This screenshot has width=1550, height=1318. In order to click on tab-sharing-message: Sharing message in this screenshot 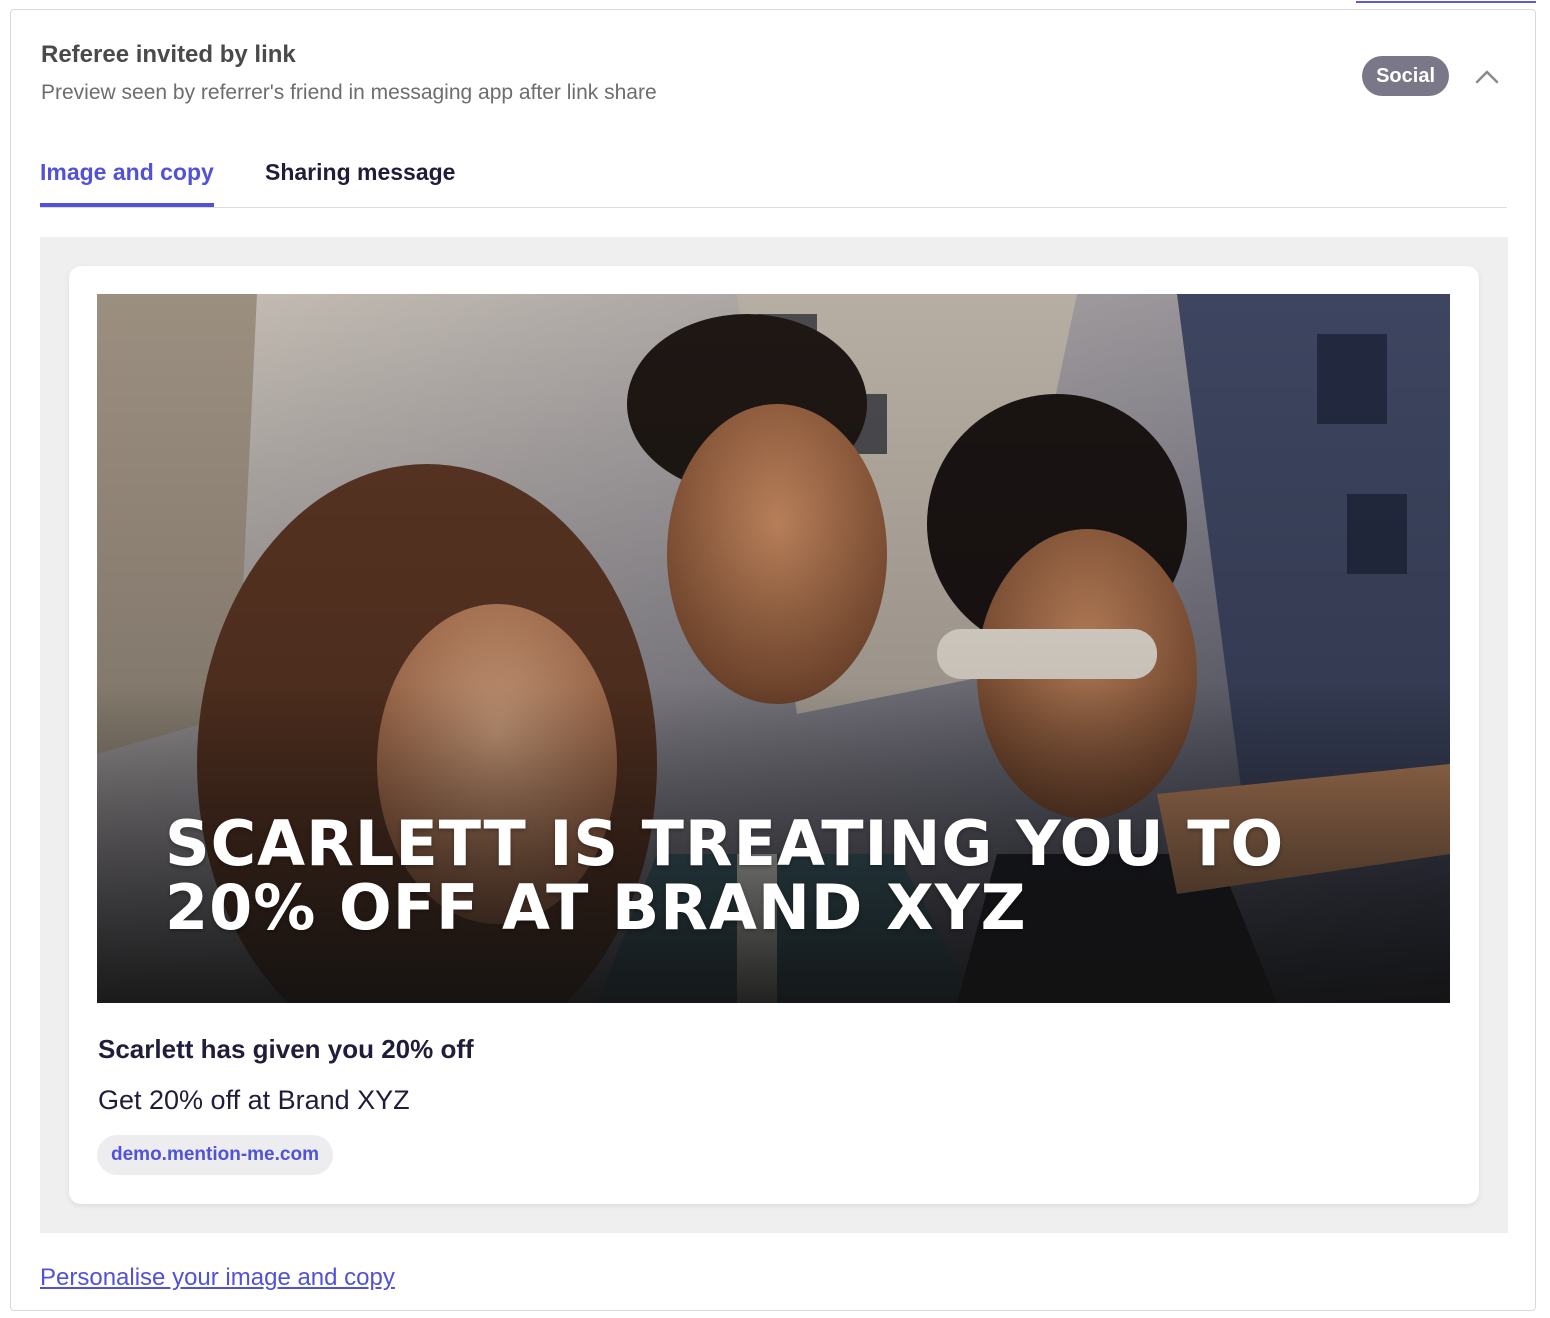, I will do `click(360, 180)`.